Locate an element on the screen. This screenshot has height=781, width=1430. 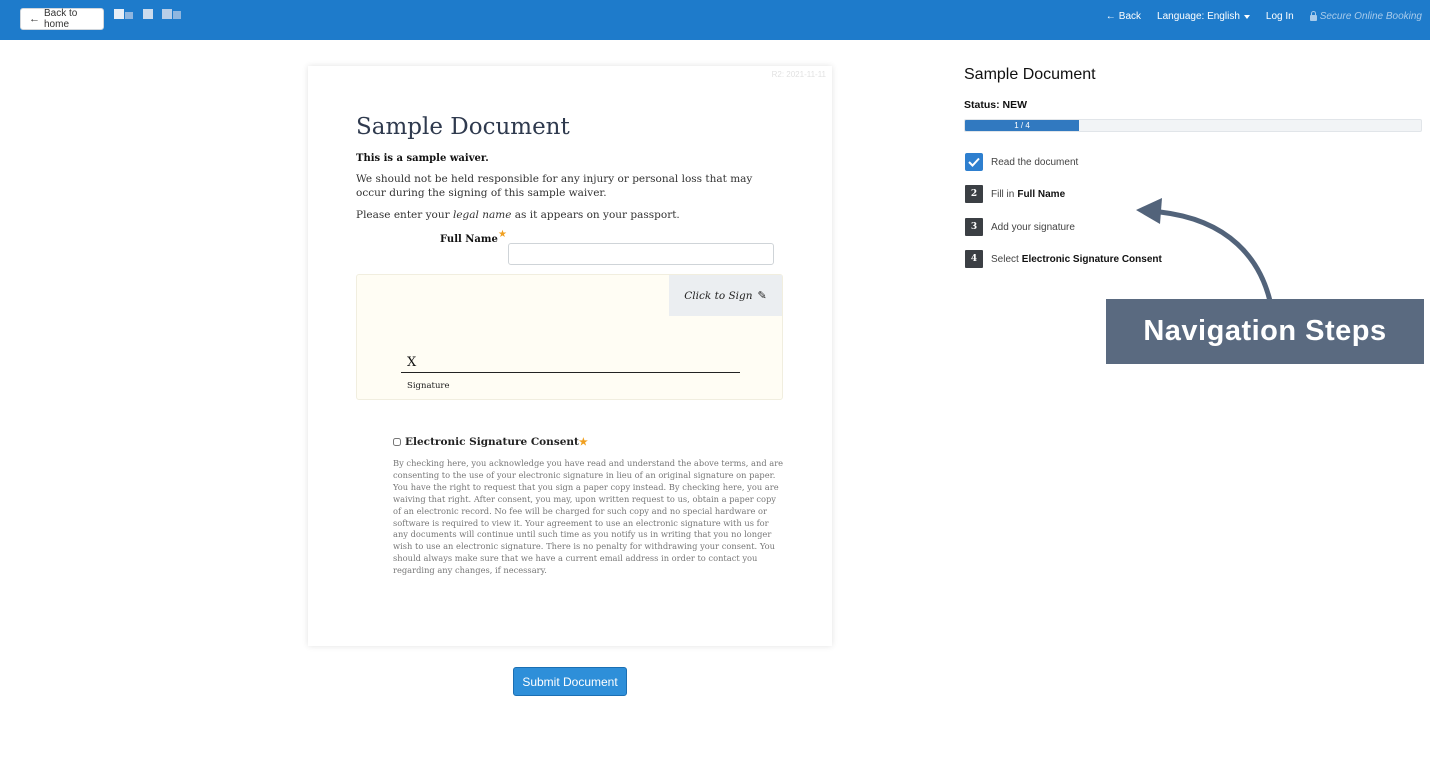
signature-line is located at coordinates (570, 372).